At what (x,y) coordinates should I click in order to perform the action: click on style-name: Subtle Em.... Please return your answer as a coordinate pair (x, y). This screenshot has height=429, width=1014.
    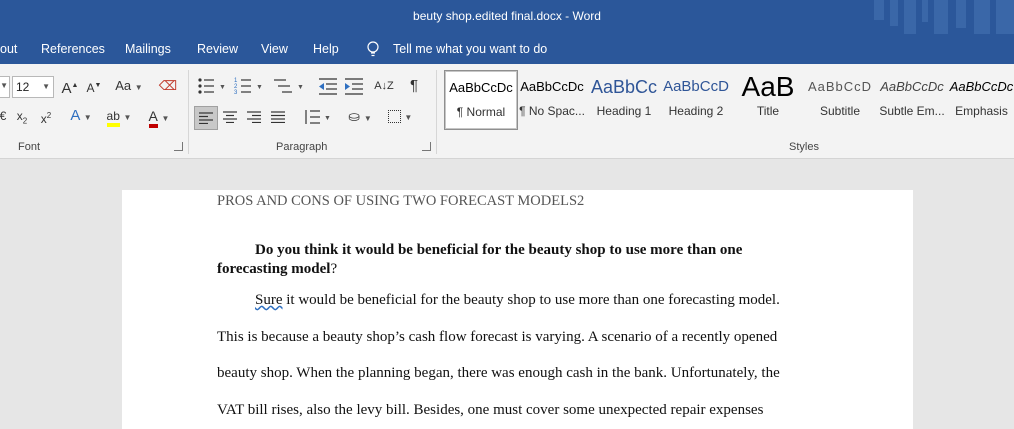
    Looking at the image, I should click on (912, 111).